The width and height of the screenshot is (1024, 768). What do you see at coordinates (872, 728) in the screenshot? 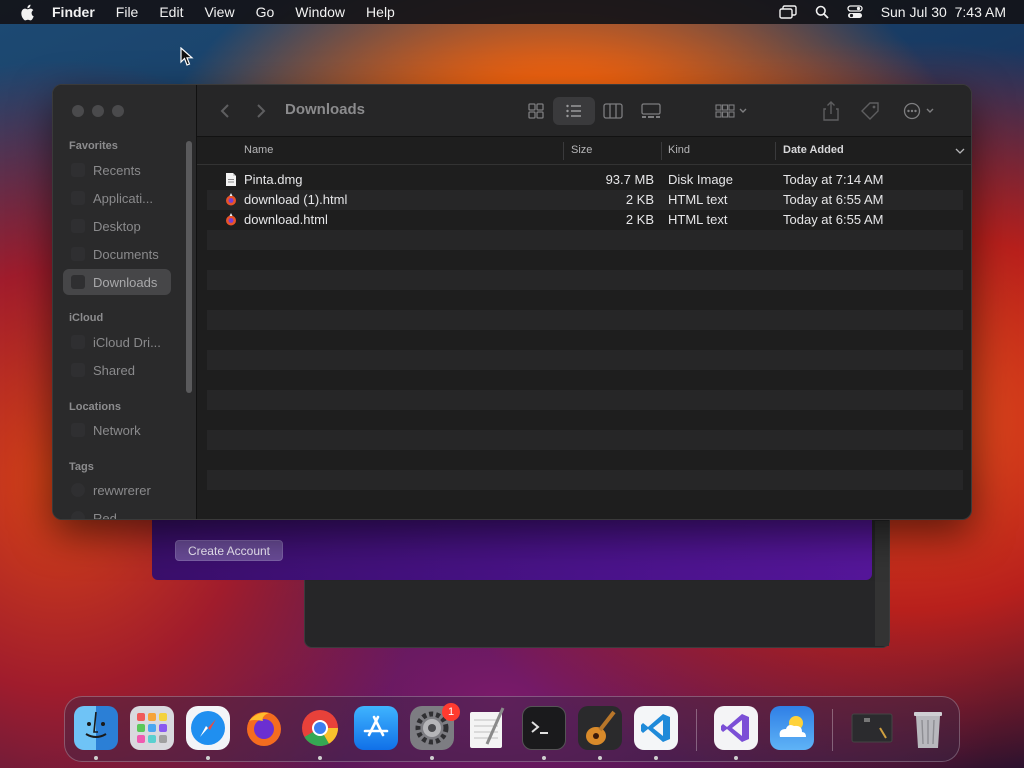
I see `preview-window-dock-icon` at bounding box center [872, 728].